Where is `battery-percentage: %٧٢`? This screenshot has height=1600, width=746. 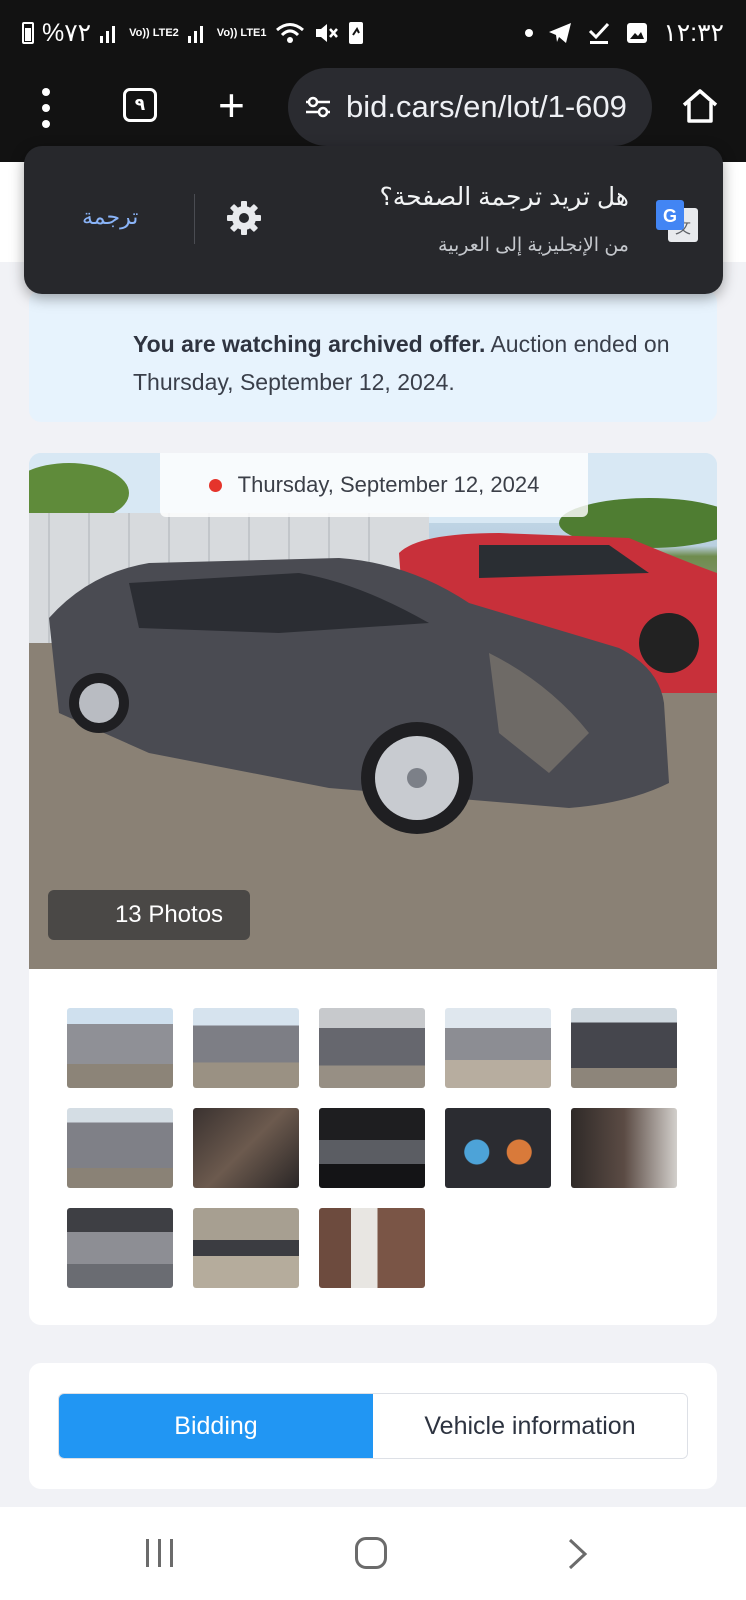 battery-percentage: %٧٢ is located at coordinates (67, 33).